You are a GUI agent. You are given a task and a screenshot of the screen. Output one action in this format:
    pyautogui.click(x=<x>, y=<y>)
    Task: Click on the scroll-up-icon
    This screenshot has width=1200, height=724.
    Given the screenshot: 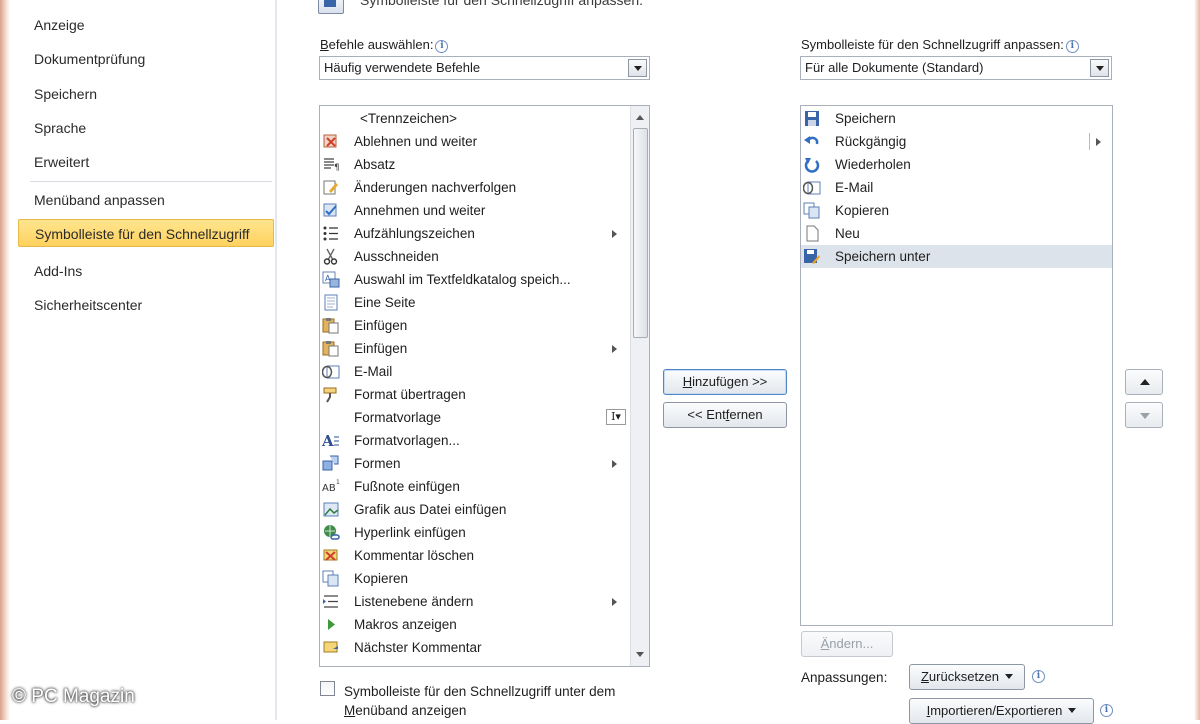 What is the action you would take?
    pyautogui.click(x=640, y=117)
    